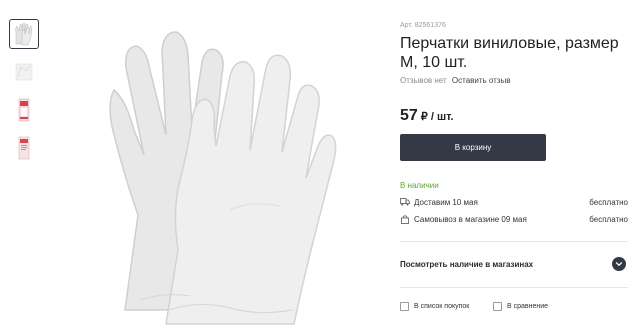 This screenshot has height=334, width=640. Describe the element at coordinates (528, 306) in the screenshot. I see `compare-label: В сравнение` at that location.